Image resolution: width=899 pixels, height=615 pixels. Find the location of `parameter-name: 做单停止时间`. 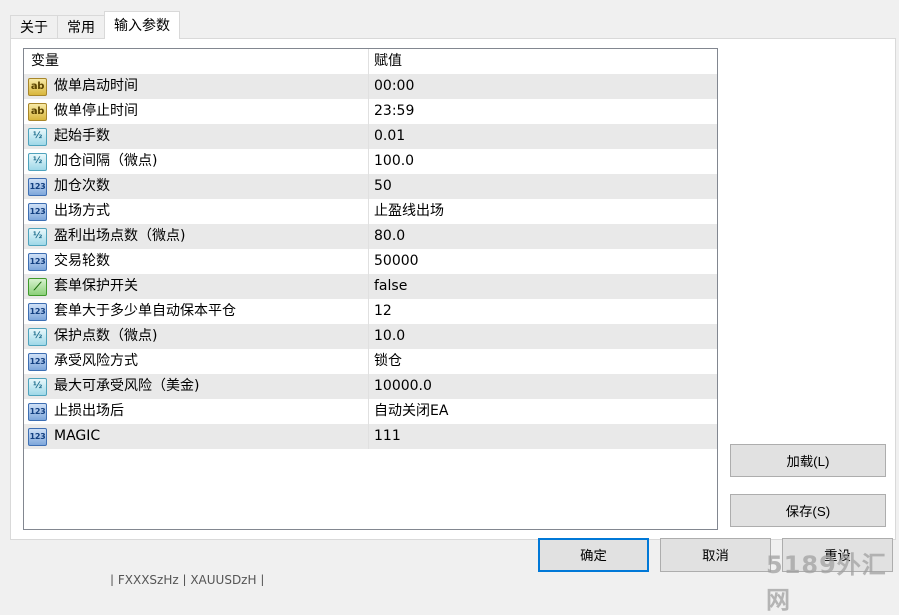

parameter-name: 做单停止时间 is located at coordinates (96, 111).